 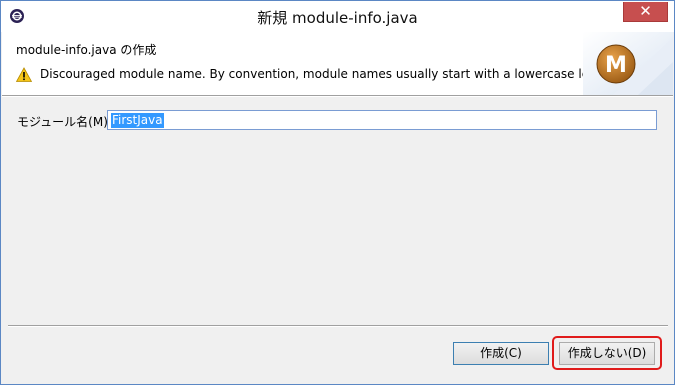 What do you see at coordinates (616, 65) in the screenshot?
I see `wizard-graphic-letter: M` at bounding box center [616, 65].